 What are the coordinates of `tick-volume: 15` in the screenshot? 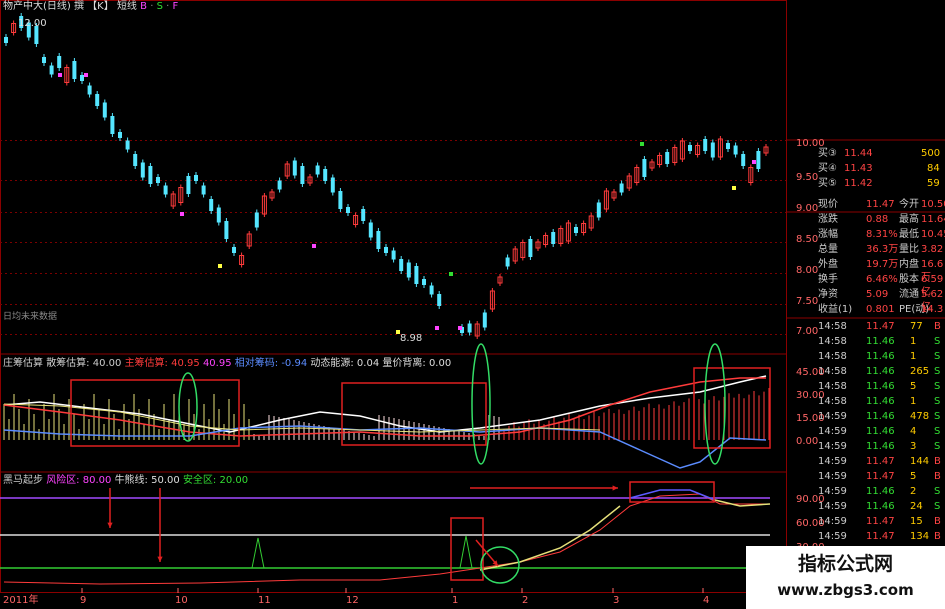 It's located at (916, 521).